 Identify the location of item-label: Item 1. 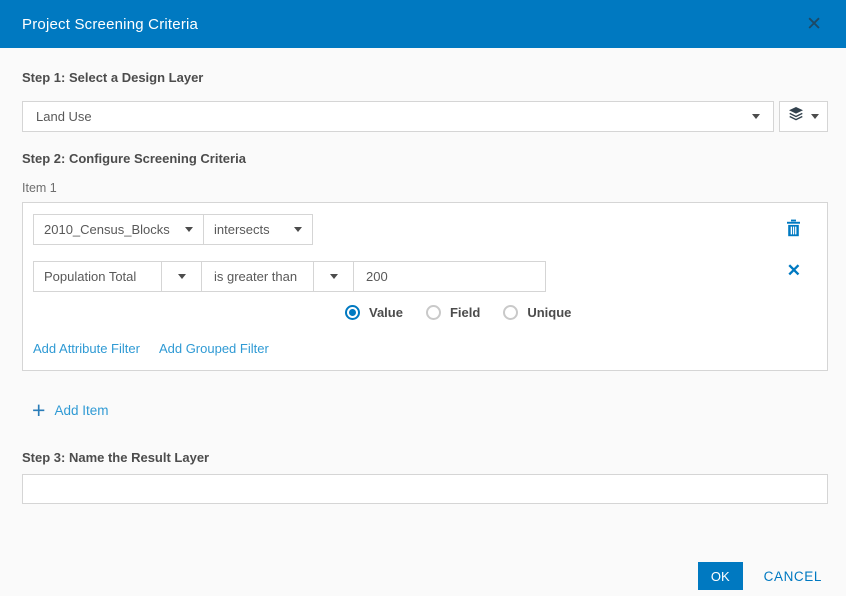
(39, 188).